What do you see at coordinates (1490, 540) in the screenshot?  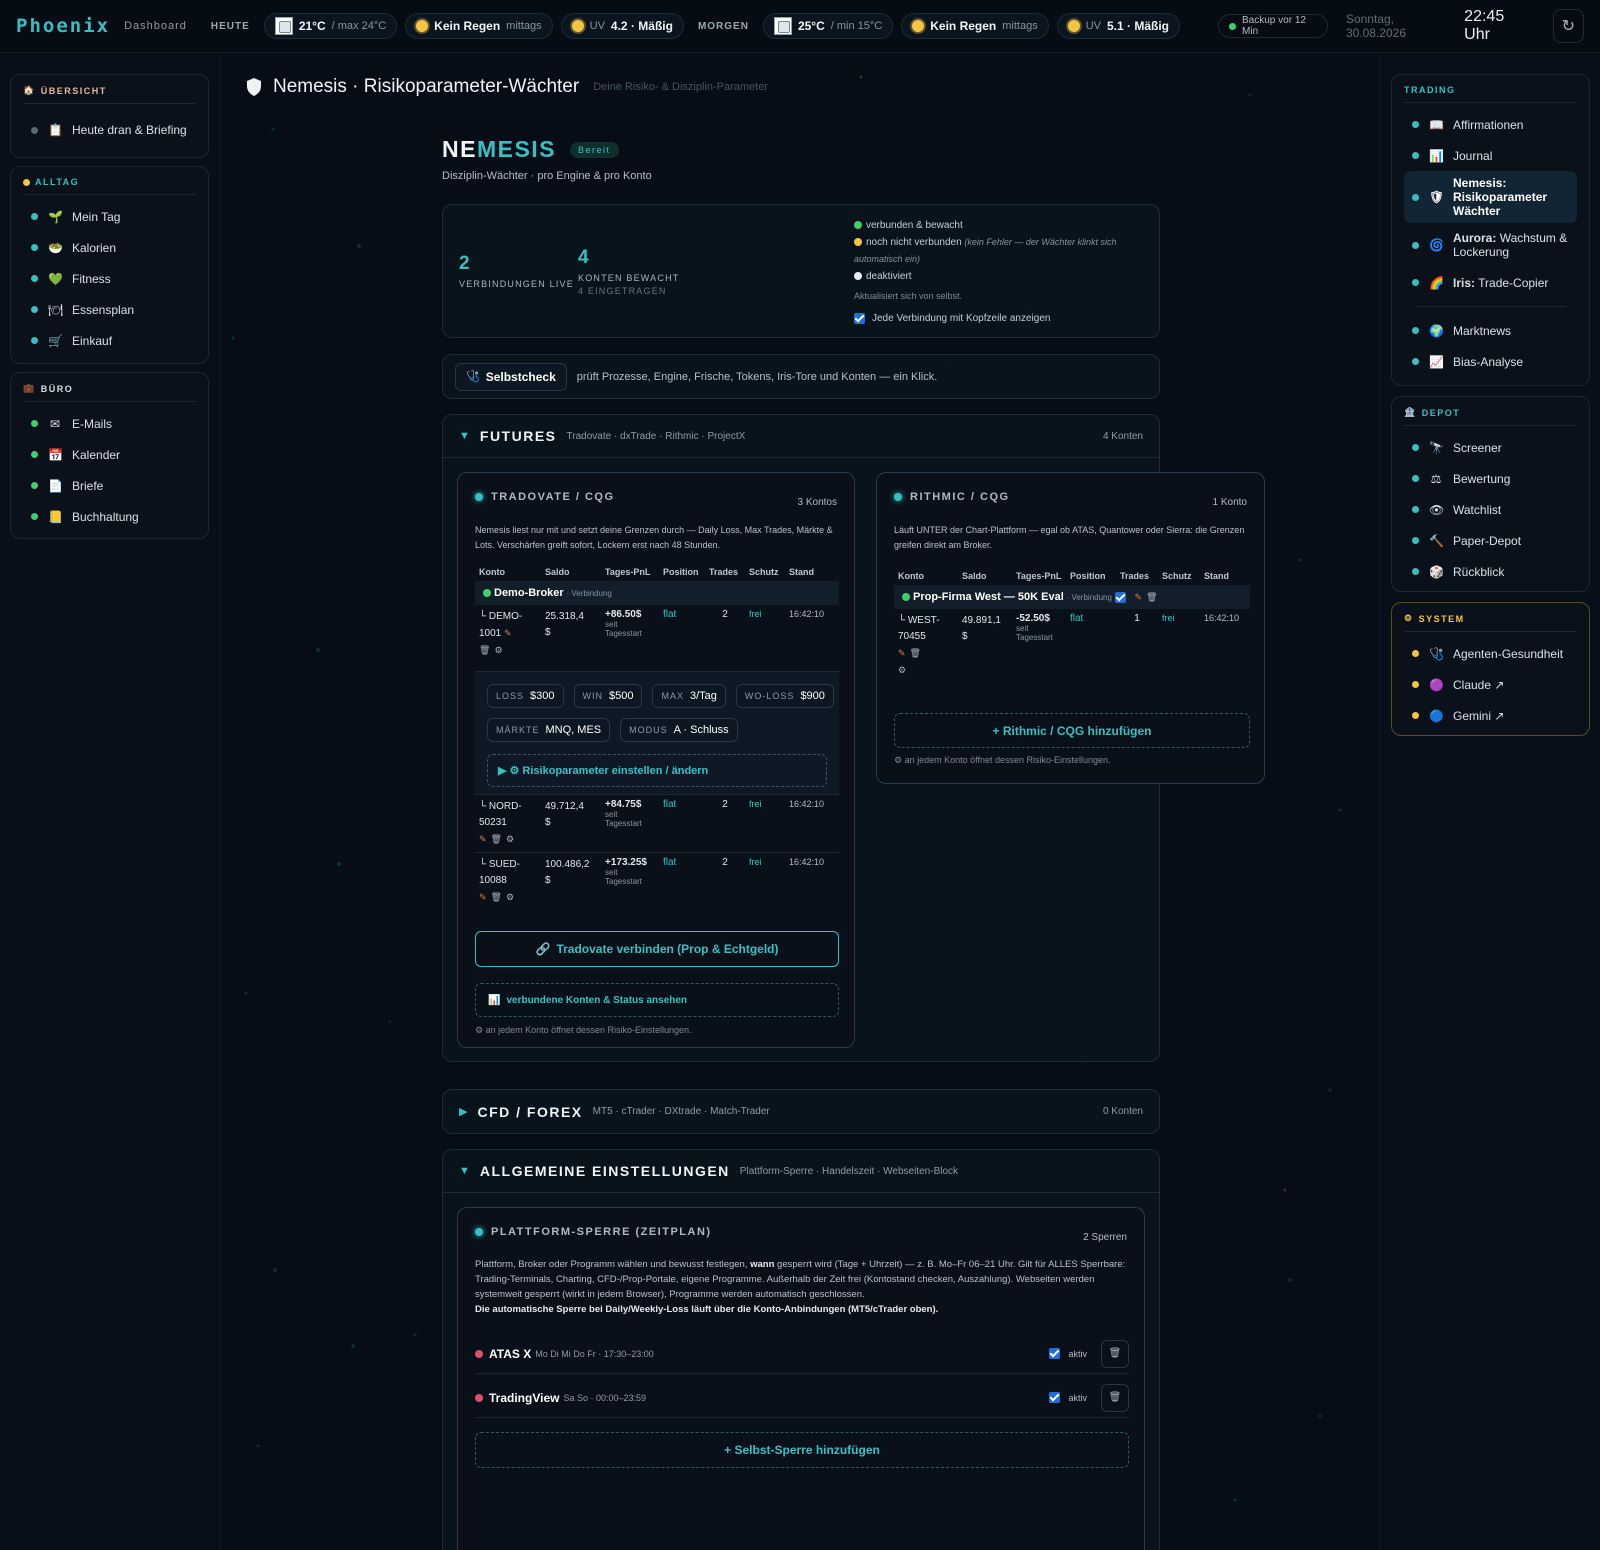 I see `sidebar-item-paper-depot: 🔨 Paper-Depot` at bounding box center [1490, 540].